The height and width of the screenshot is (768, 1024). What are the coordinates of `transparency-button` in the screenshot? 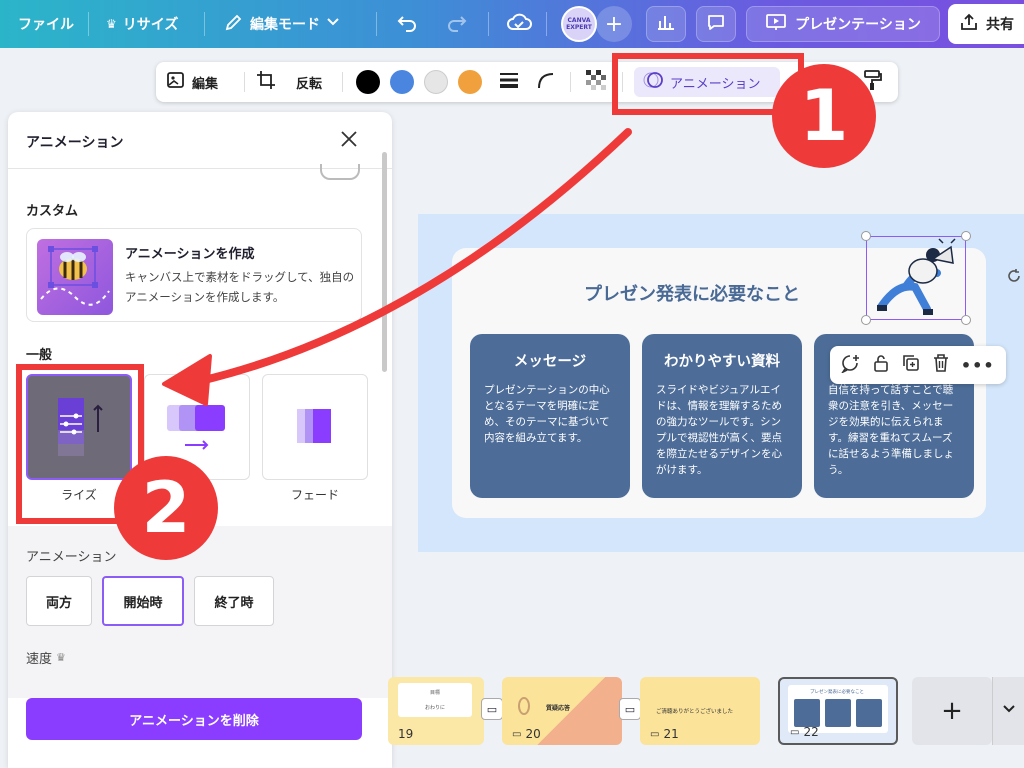 It's located at (596, 82).